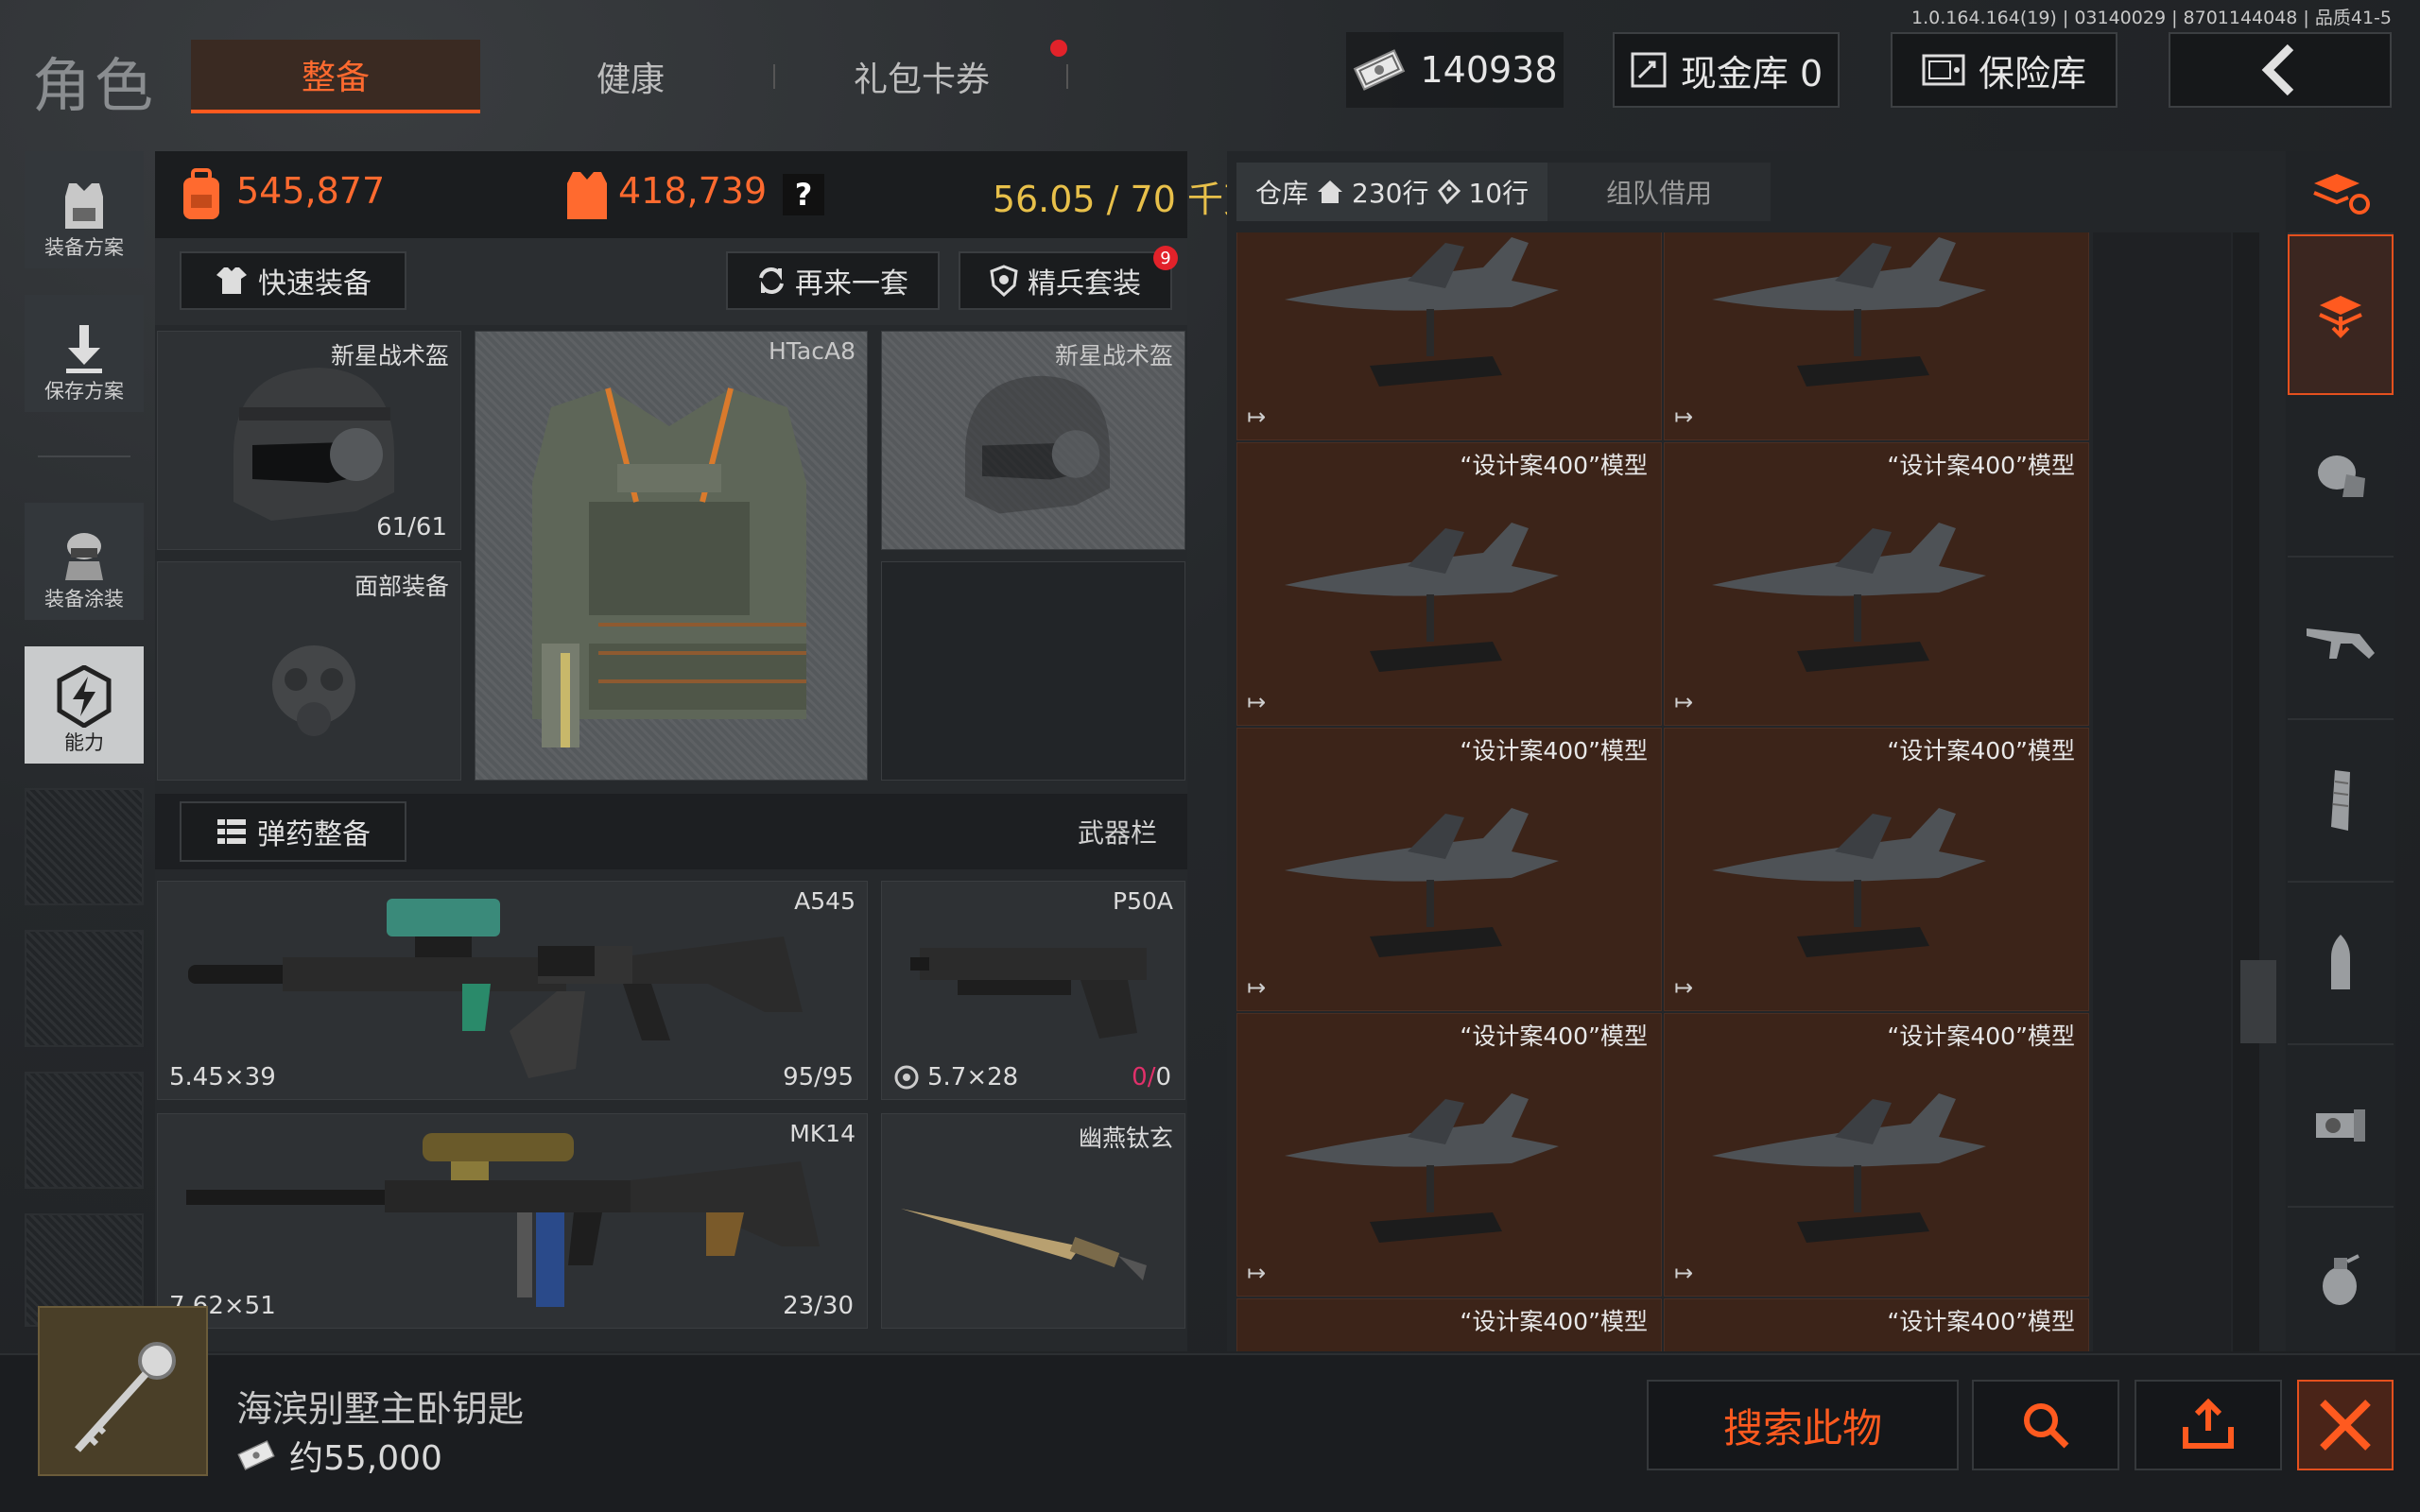  What do you see at coordinates (2005, 70) in the screenshot?
I see `safe-box-button: 保险库` at bounding box center [2005, 70].